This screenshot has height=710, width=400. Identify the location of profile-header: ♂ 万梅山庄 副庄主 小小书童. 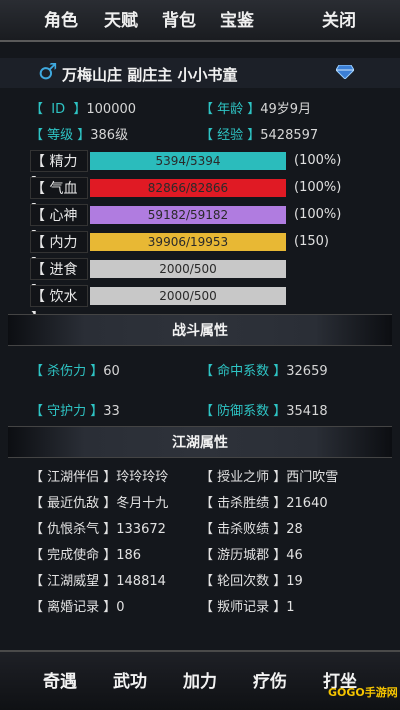
(200, 73).